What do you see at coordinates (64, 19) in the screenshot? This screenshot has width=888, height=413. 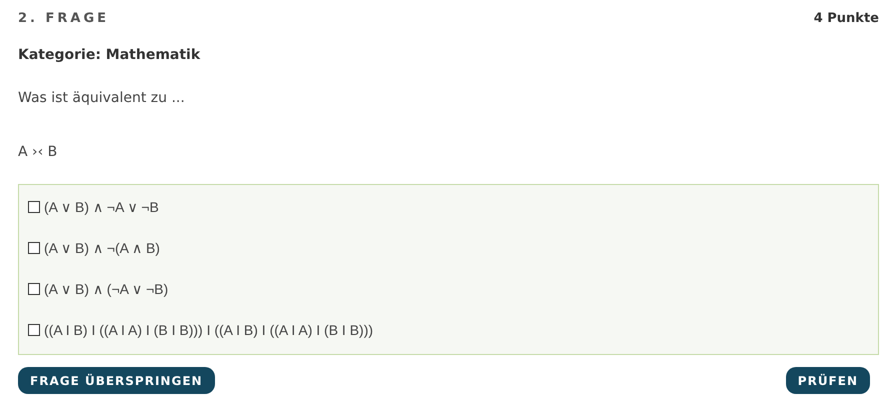 I see `question-number: 2. FRAGE` at bounding box center [64, 19].